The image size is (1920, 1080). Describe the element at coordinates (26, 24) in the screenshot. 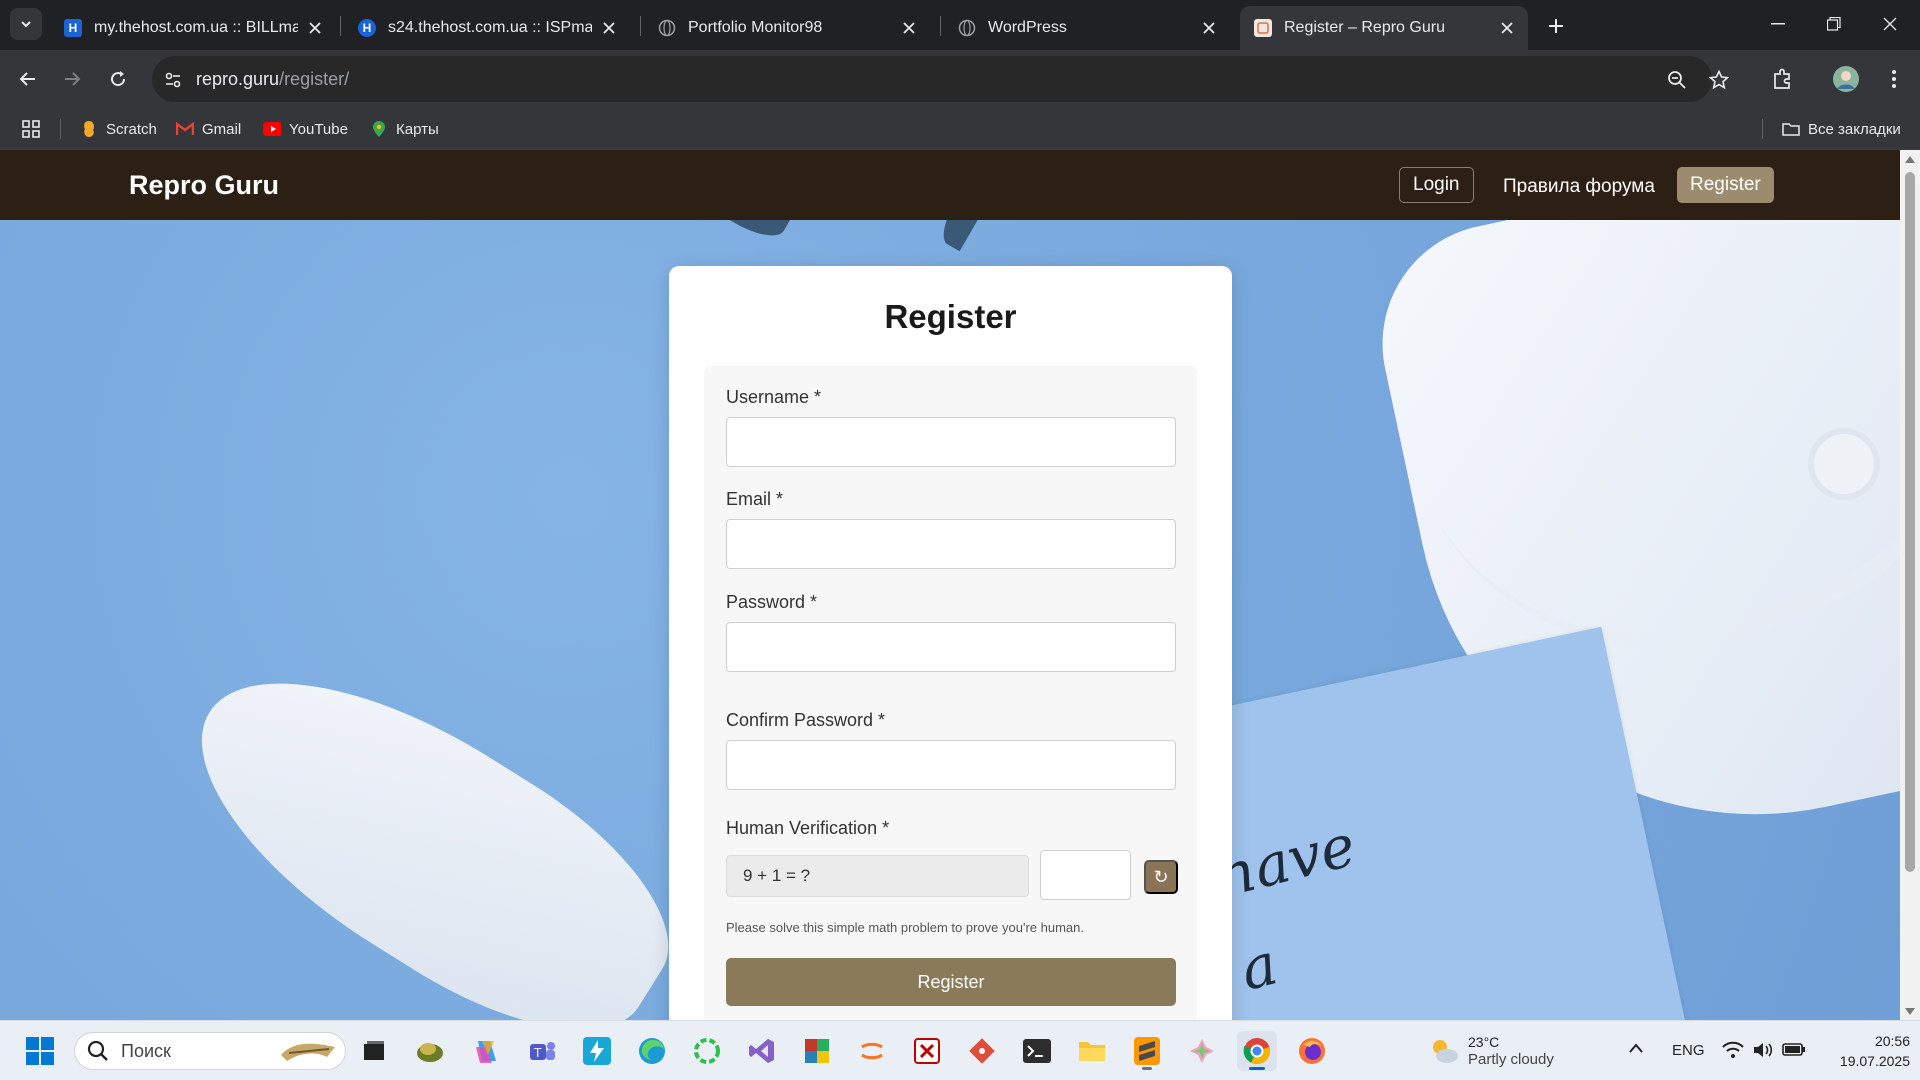

I see `tab-search-button` at that location.